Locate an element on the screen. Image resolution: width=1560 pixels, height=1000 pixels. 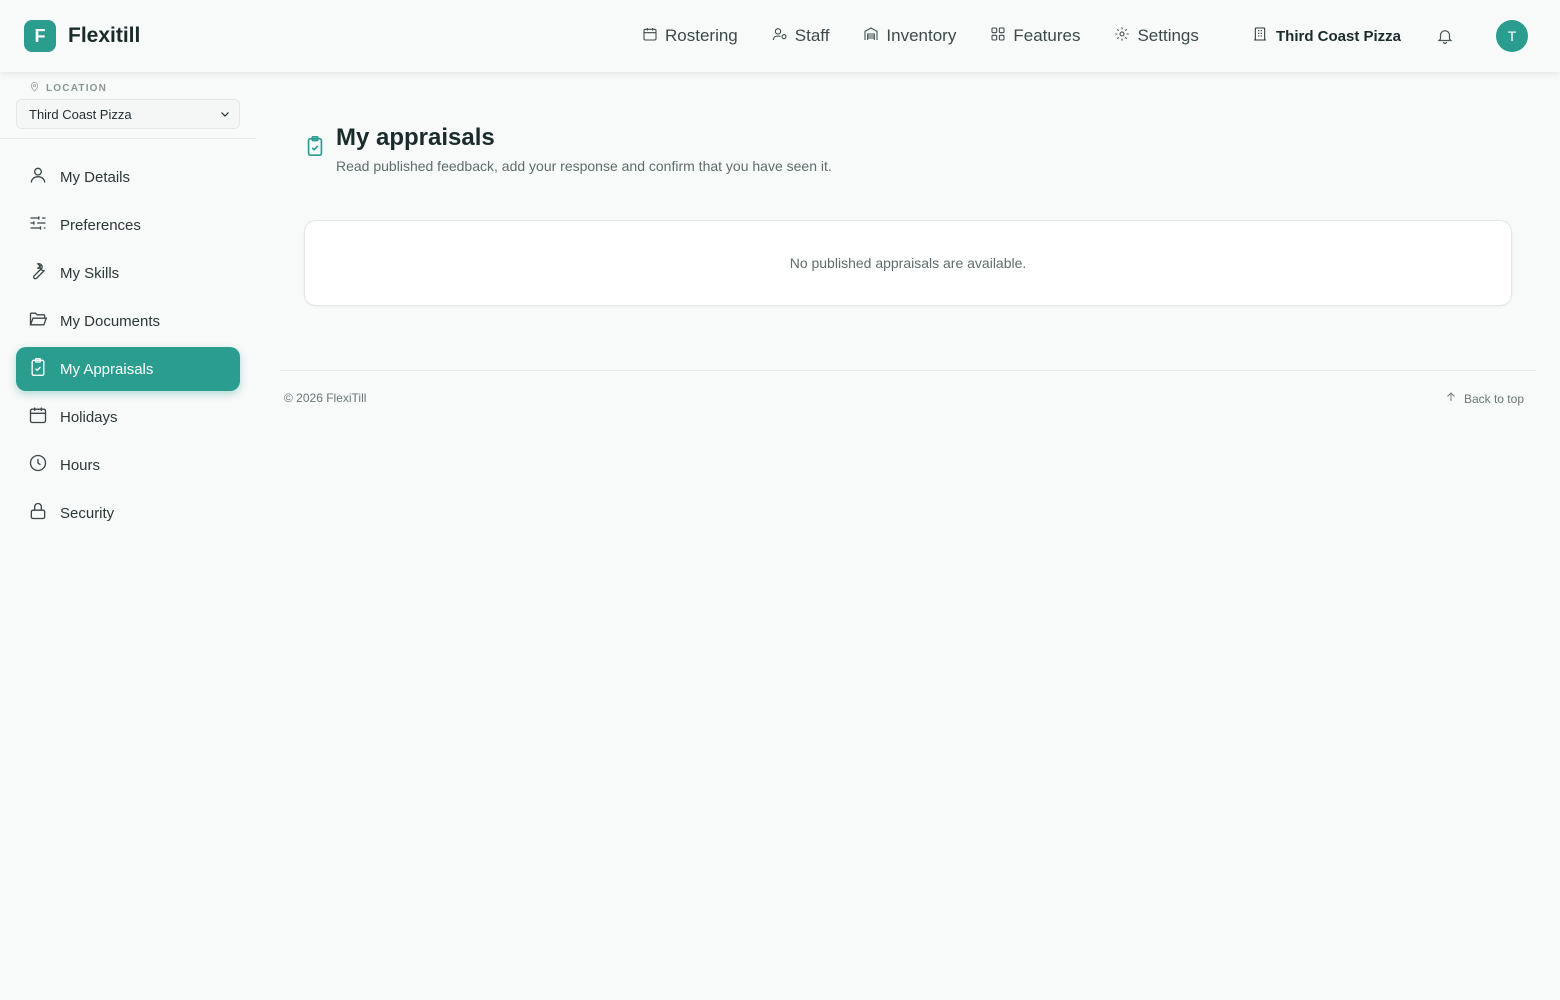
user-icon is located at coordinates (44, 177).